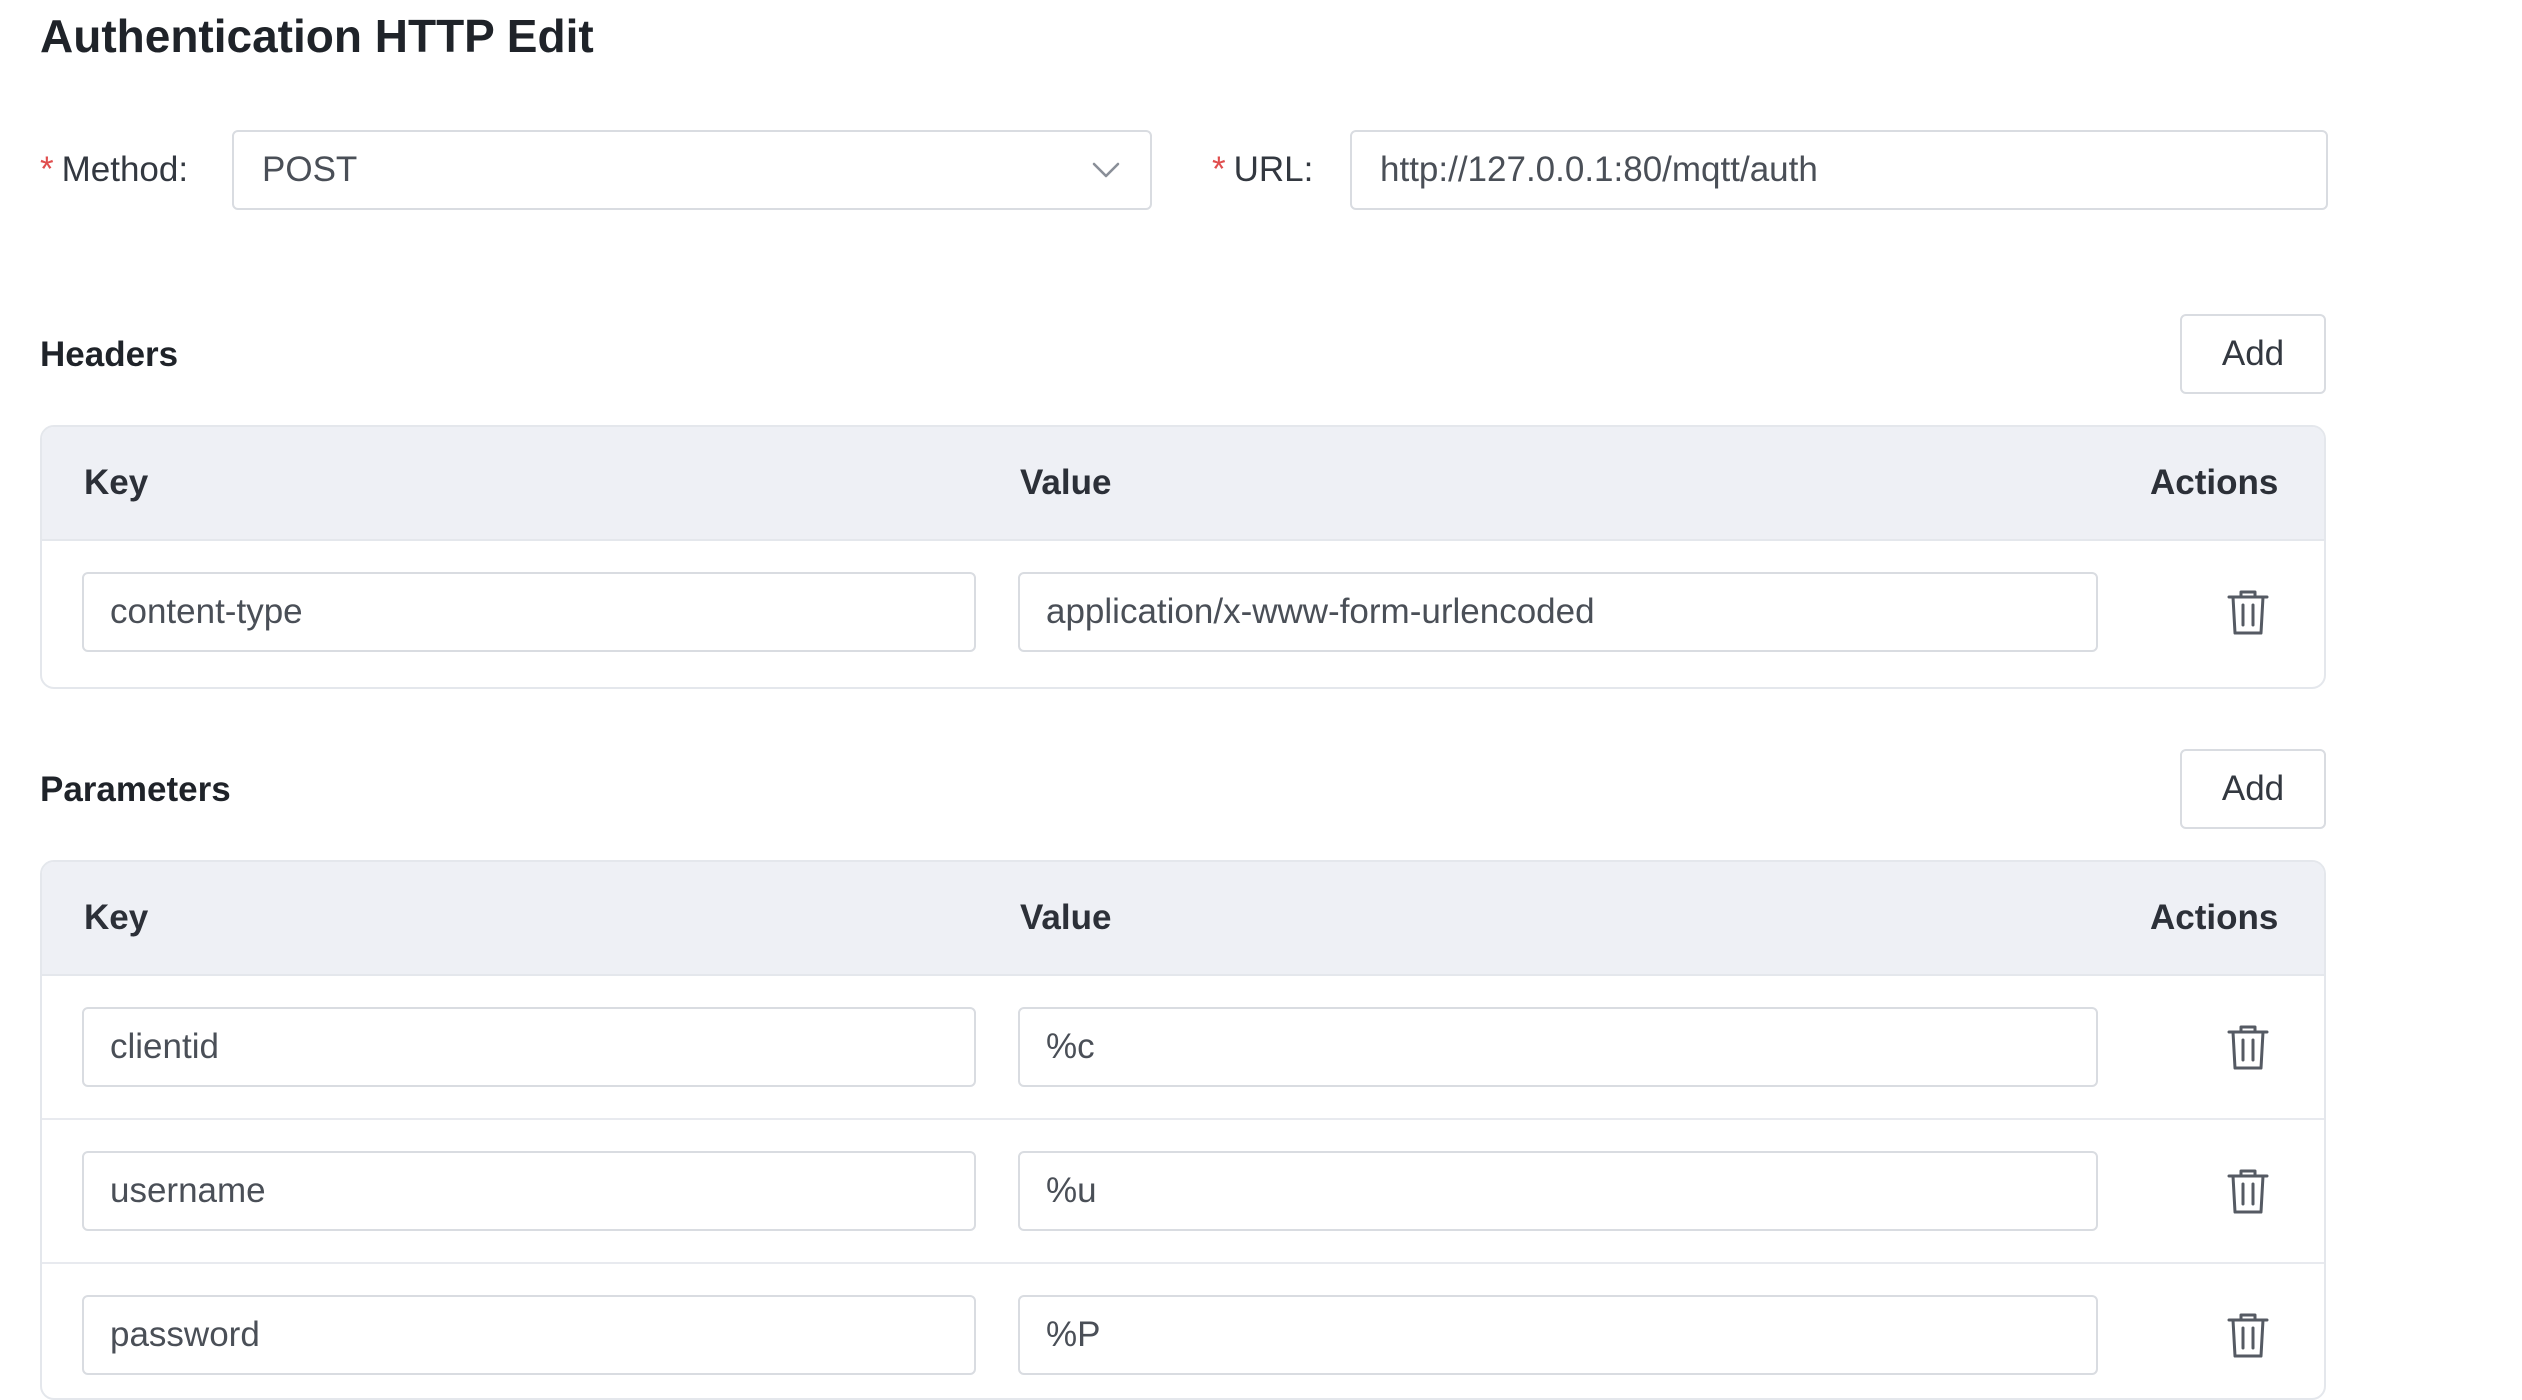  I want to click on parameter-value-input: %u, so click(1558, 1191).